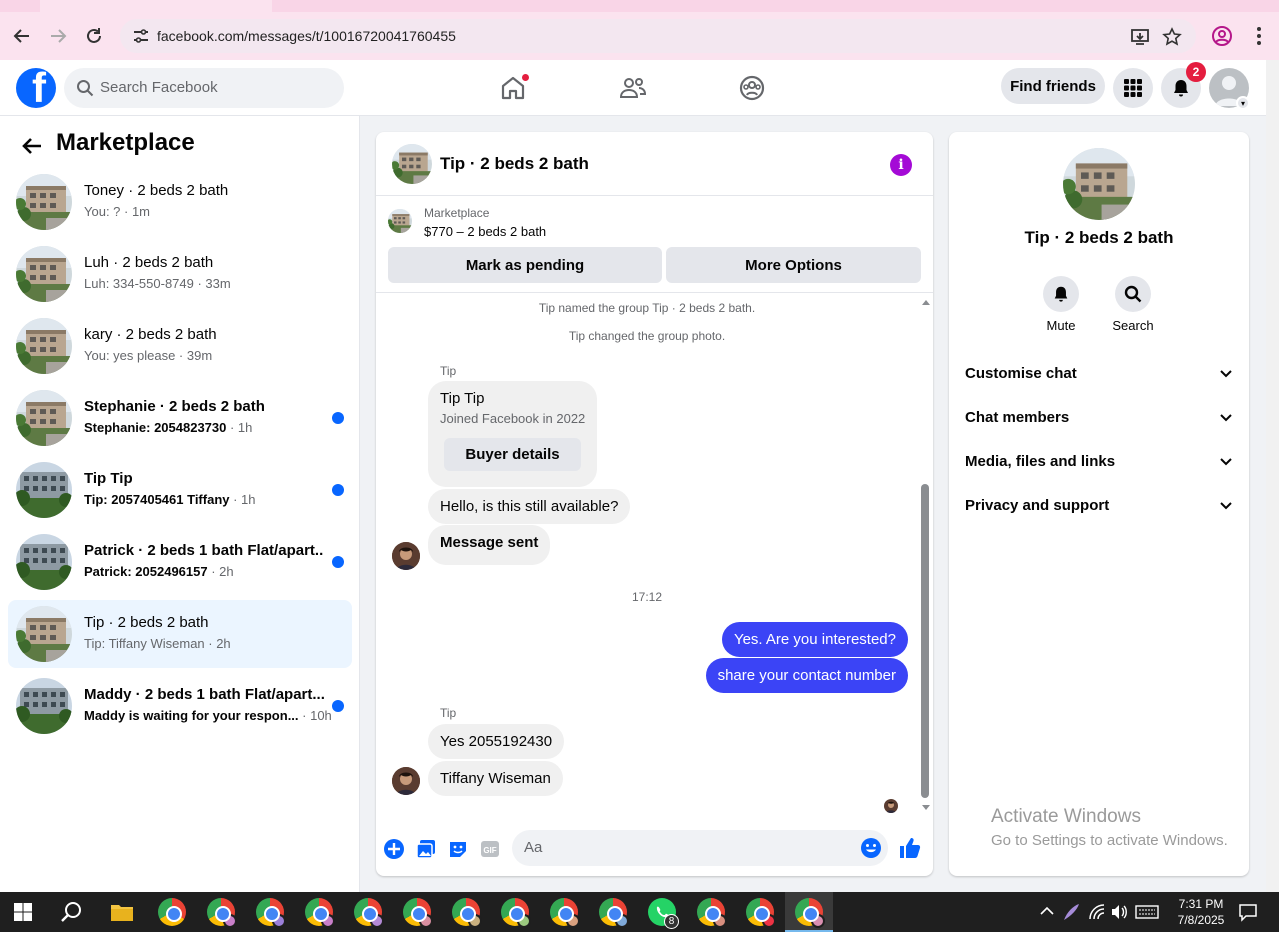 Image resolution: width=1279 pixels, height=932 pixels. What do you see at coordinates (490, 849) in the screenshot?
I see `gif-icon: GIF` at bounding box center [490, 849].